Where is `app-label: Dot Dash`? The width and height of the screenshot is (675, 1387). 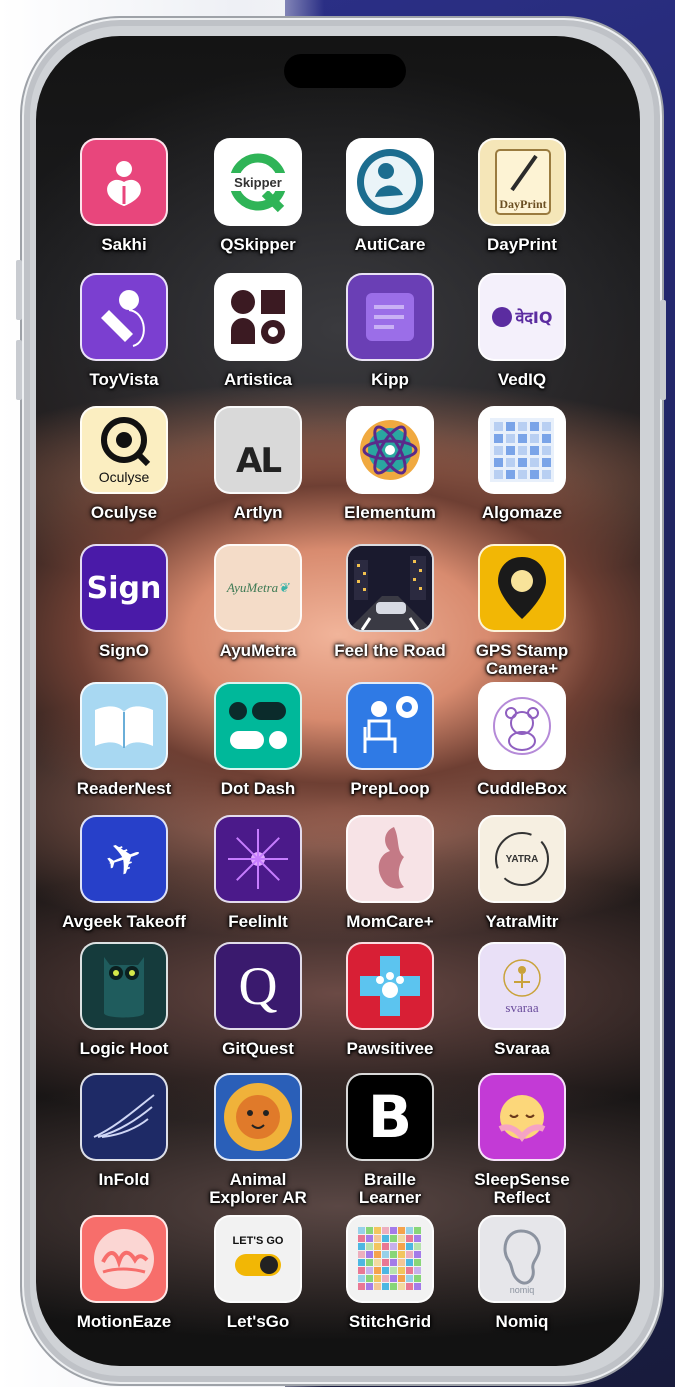 app-label: Dot Dash is located at coordinates (258, 788).